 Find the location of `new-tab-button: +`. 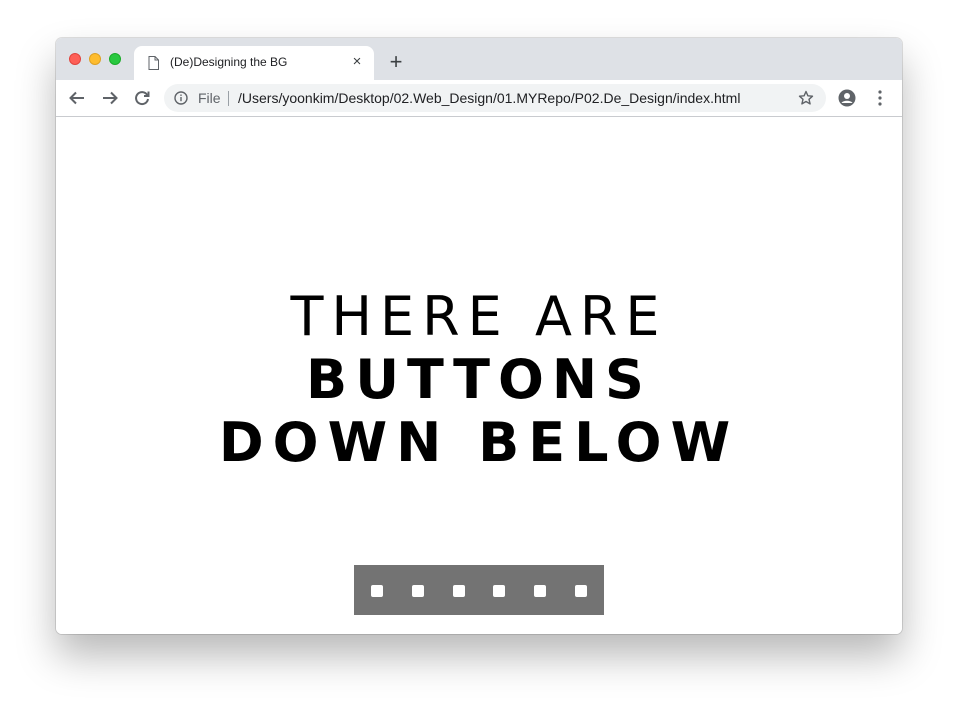

new-tab-button: + is located at coordinates (396, 62).